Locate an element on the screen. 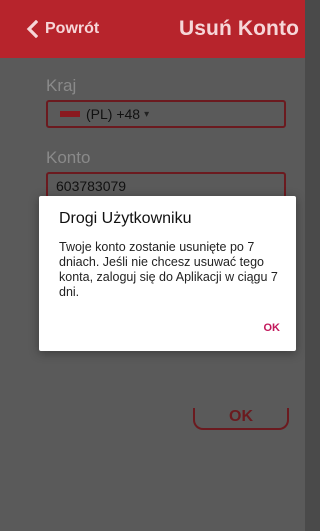  ok-button: OK is located at coordinates (241, 419).